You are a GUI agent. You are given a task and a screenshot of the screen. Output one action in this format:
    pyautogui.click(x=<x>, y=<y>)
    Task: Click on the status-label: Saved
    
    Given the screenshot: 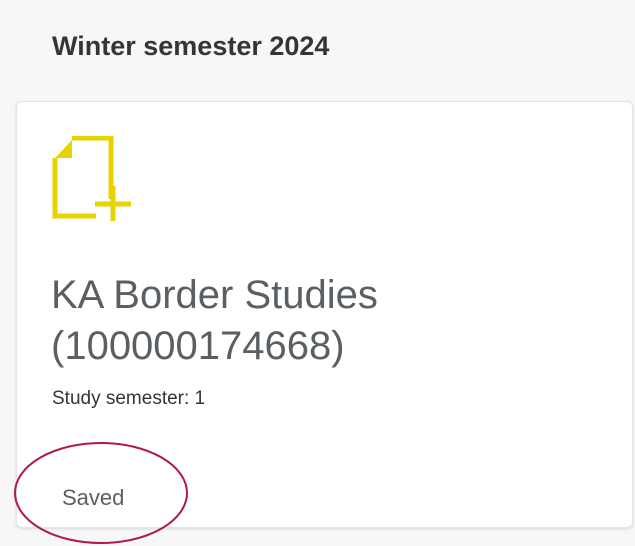 What is the action you would take?
    pyautogui.click(x=93, y=497)
    